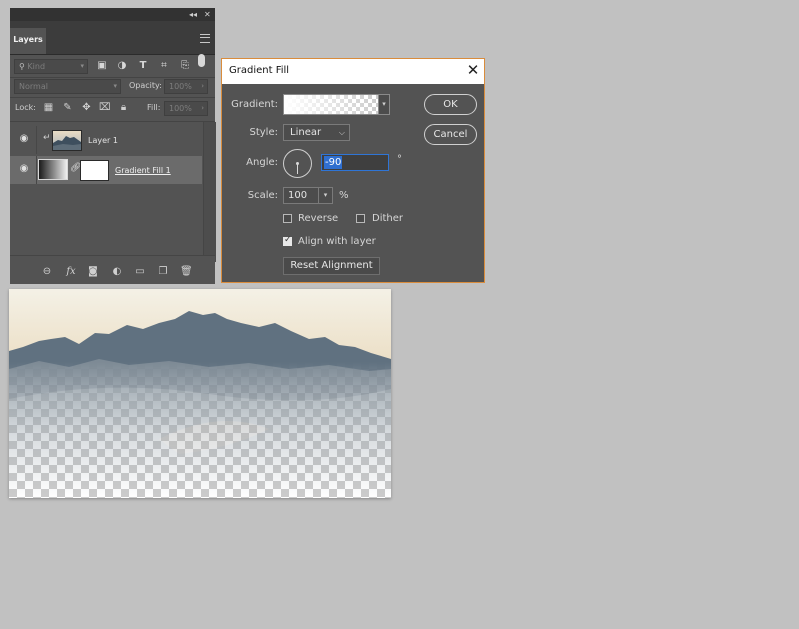  Describe the element at coordinates (86, 107) in the screenshot. I see `lock-position-icon: ✥` at that location.